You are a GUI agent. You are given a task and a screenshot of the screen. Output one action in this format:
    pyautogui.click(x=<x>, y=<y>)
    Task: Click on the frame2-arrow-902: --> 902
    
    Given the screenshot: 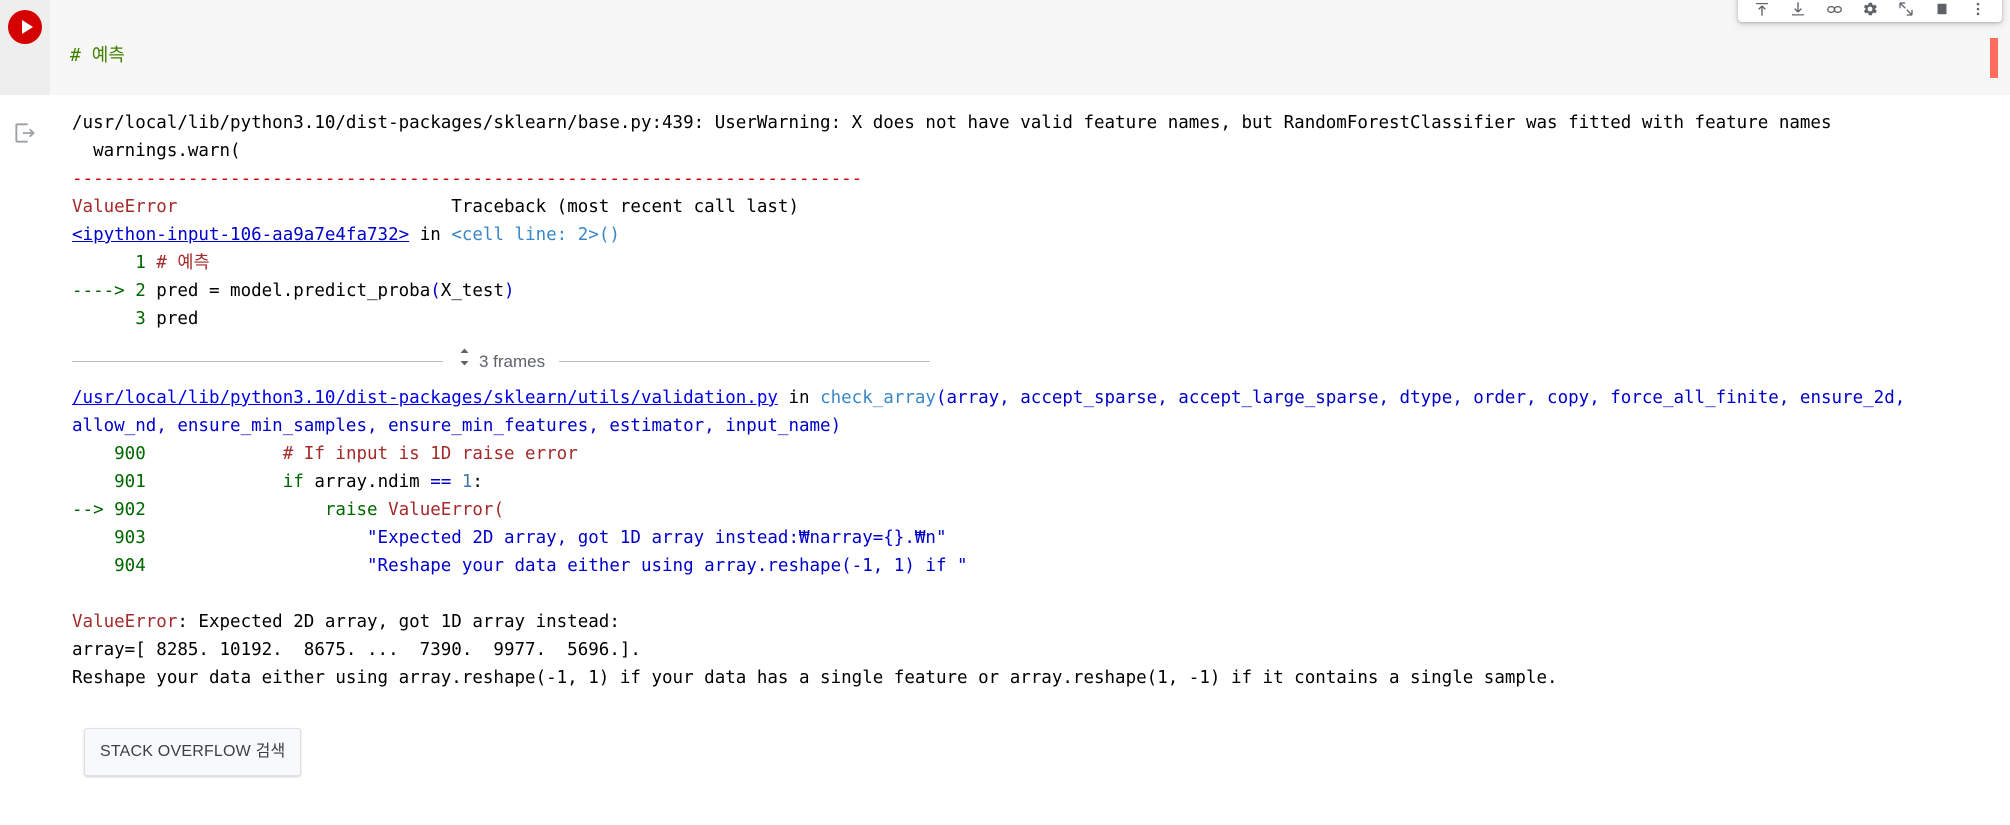 What is the action you would take?
    pyautogui.click(x=114, y=510)
    